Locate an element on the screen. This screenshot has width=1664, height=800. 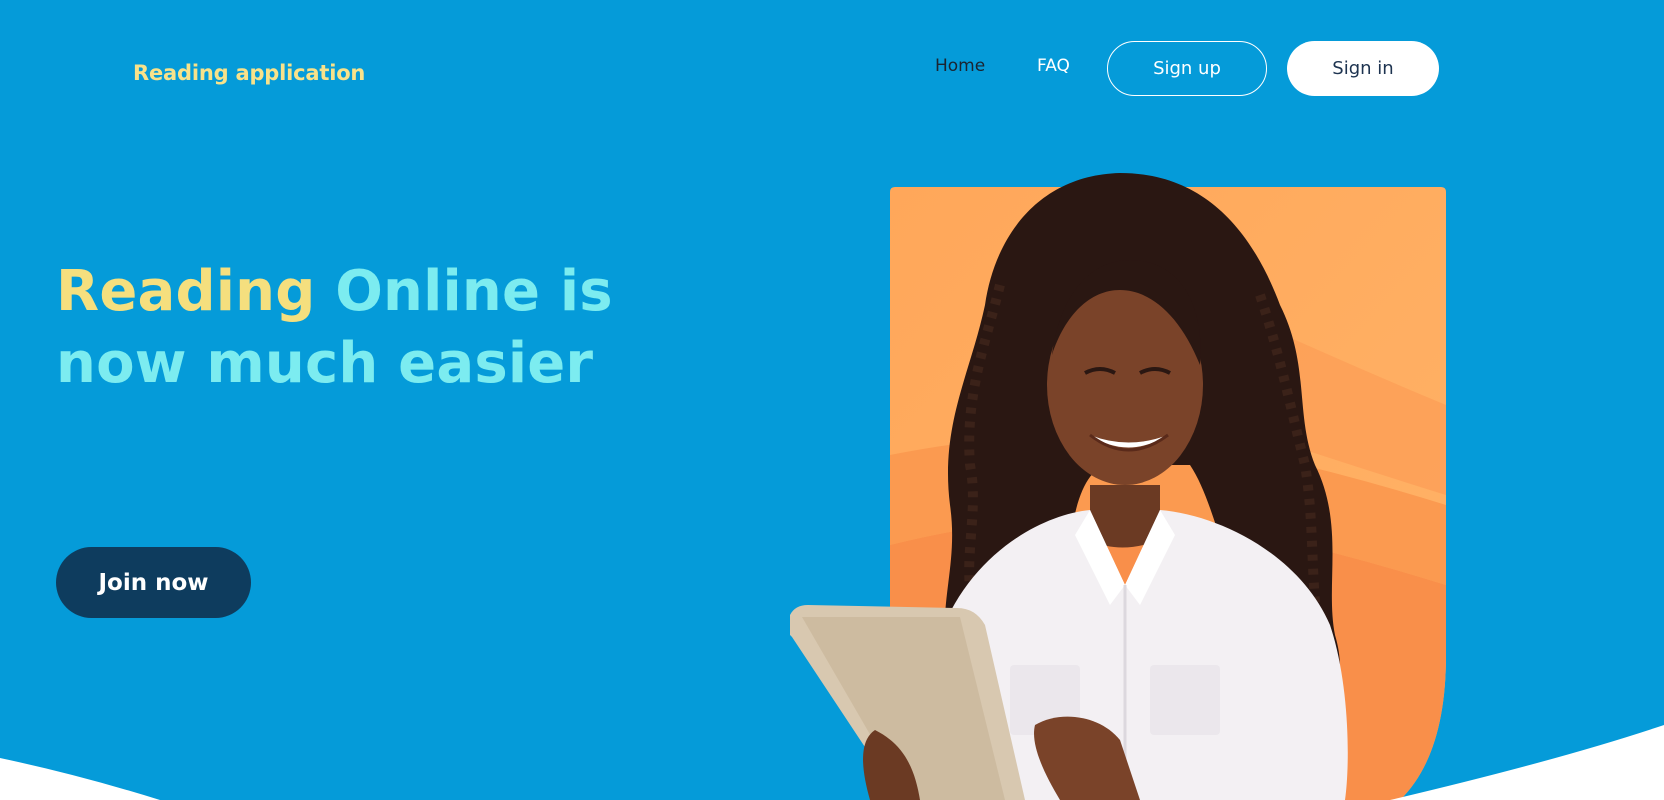
sign-up-button: Sign up is located at coordinates (1187, 68).